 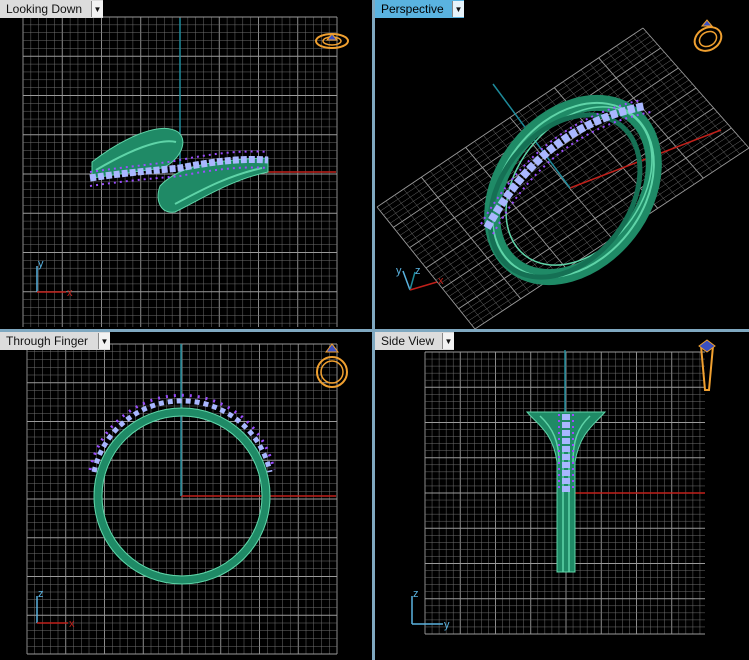 I want to click on axis-indicator-side: z y, so click(x=430, y=609).